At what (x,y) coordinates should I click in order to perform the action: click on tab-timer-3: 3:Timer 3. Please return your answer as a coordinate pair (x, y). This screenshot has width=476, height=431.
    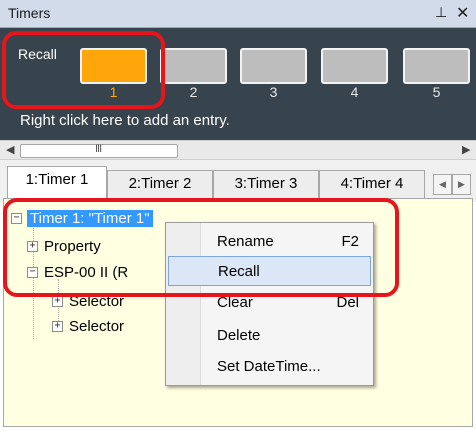
    Looking at the image, I should click on (266, 184).